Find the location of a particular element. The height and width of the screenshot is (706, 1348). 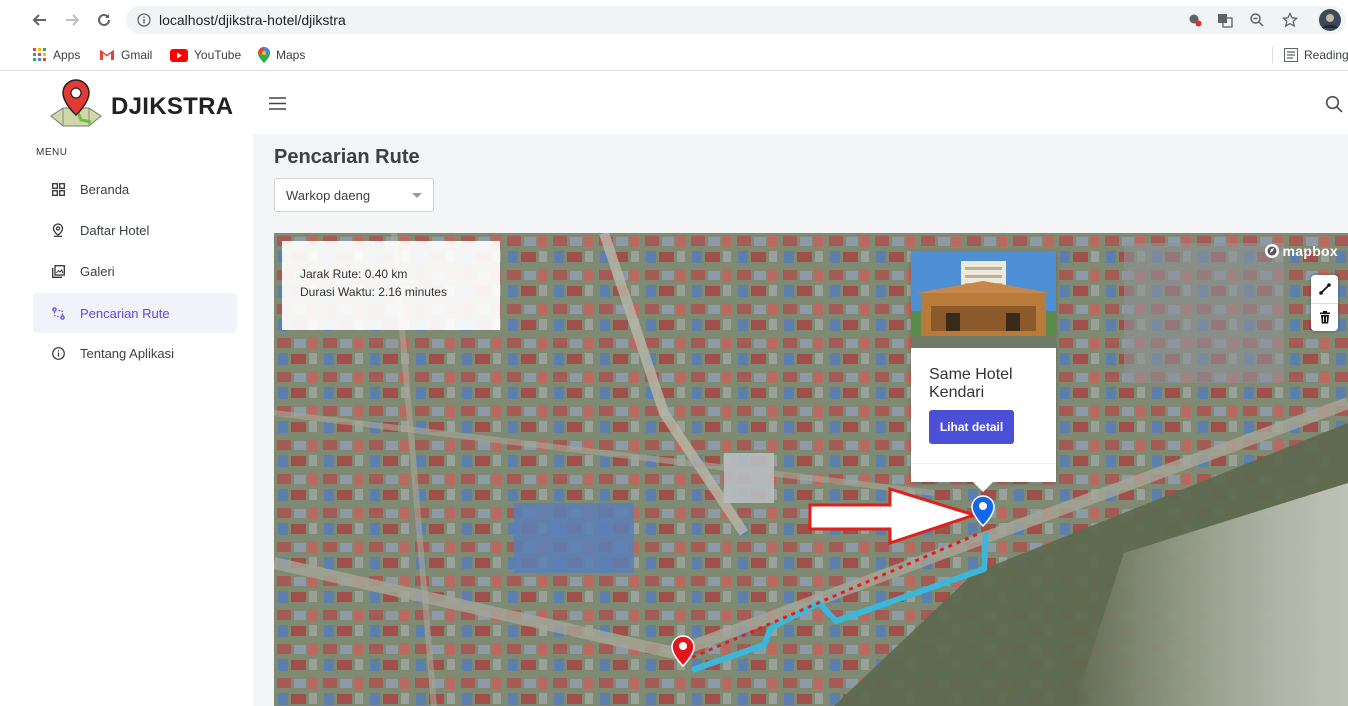

line-draw-icon is located at coordinates (1324, 289).